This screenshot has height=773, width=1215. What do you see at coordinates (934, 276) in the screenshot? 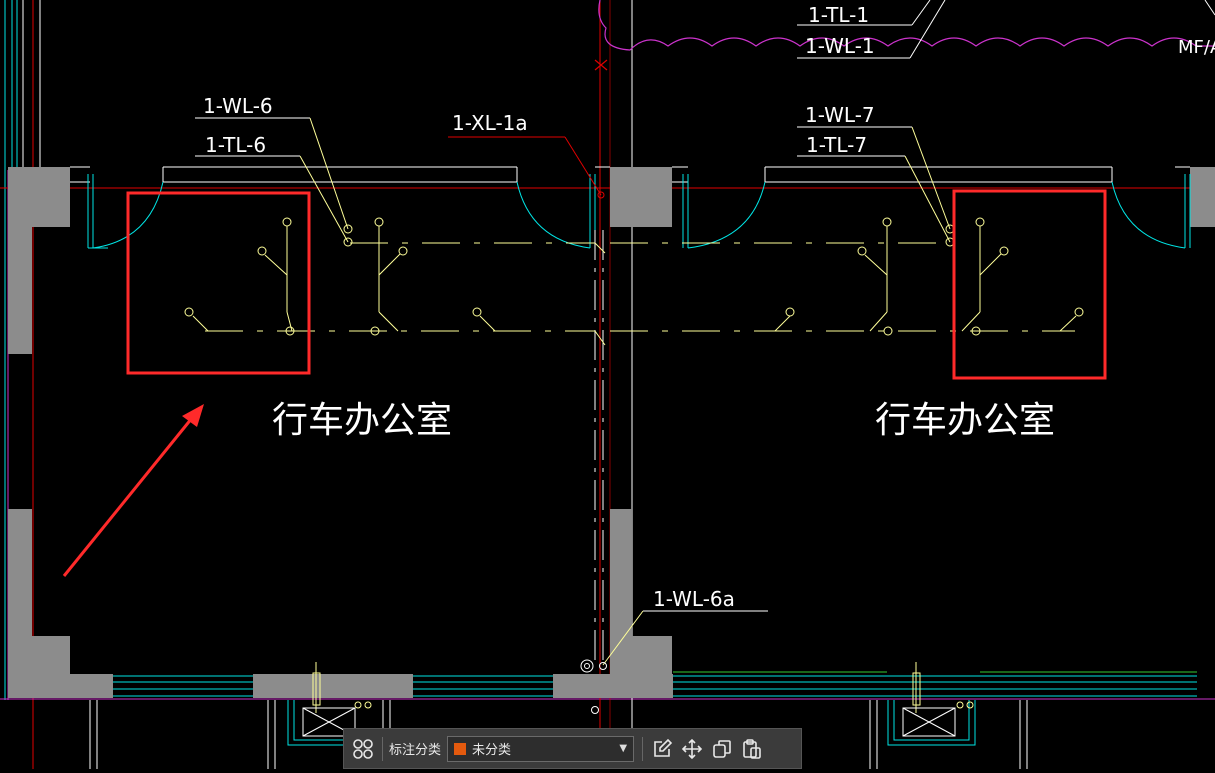
I see `fixtures-right` at bounding box center [934, 276].